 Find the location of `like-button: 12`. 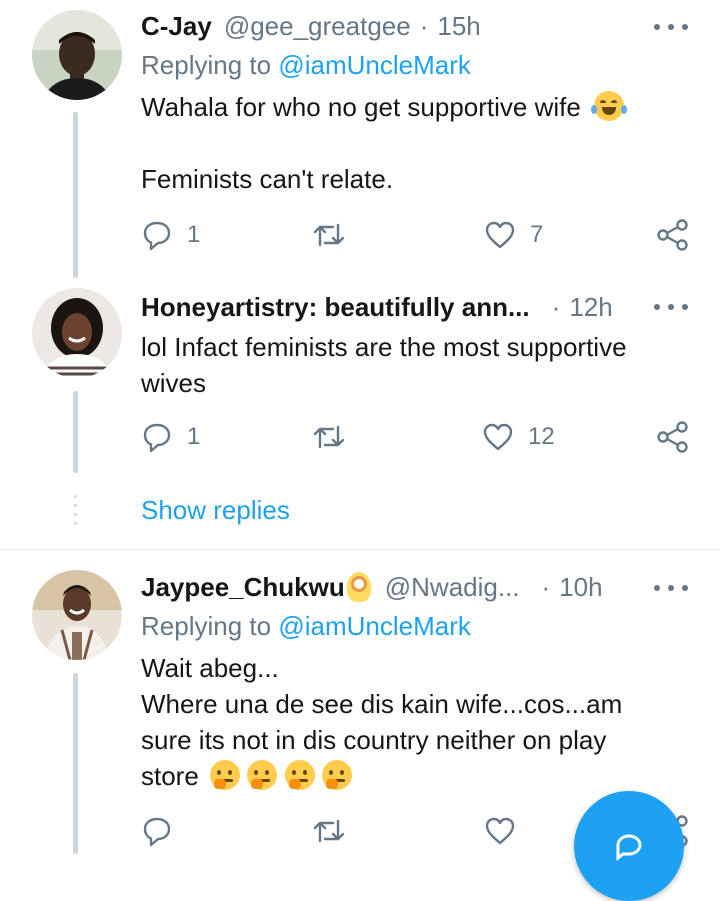

like-button: 12 is located at coordinates (518, 437).